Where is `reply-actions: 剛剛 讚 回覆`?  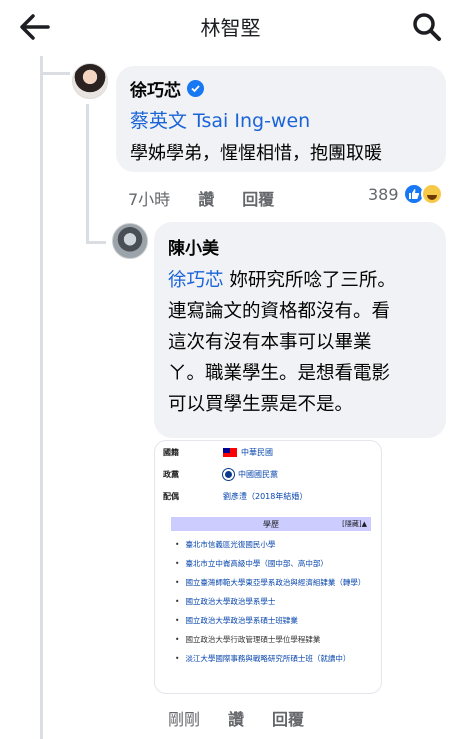 reply-actions: 剛剛 讚 回覆 is located at coordinates (236, 718).